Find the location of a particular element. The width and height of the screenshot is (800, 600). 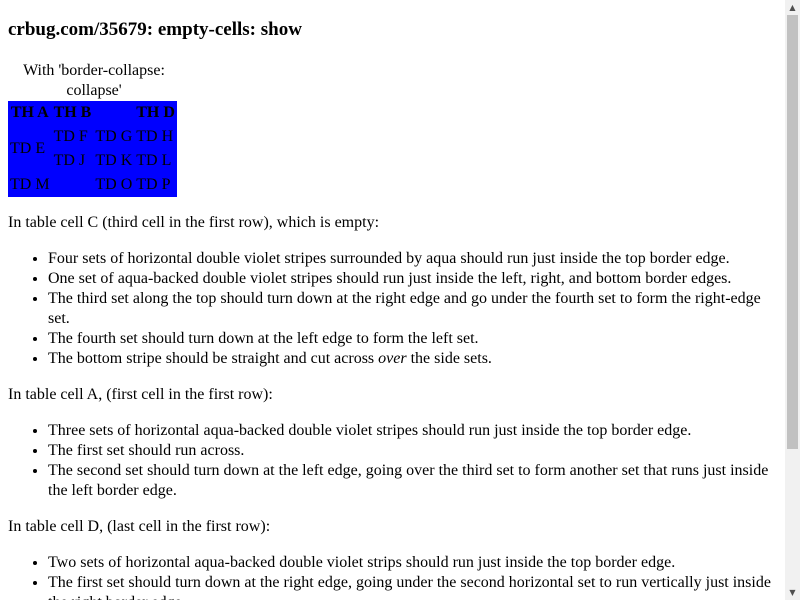

cell-td-l: TD L is located at coordinates (154, 160).